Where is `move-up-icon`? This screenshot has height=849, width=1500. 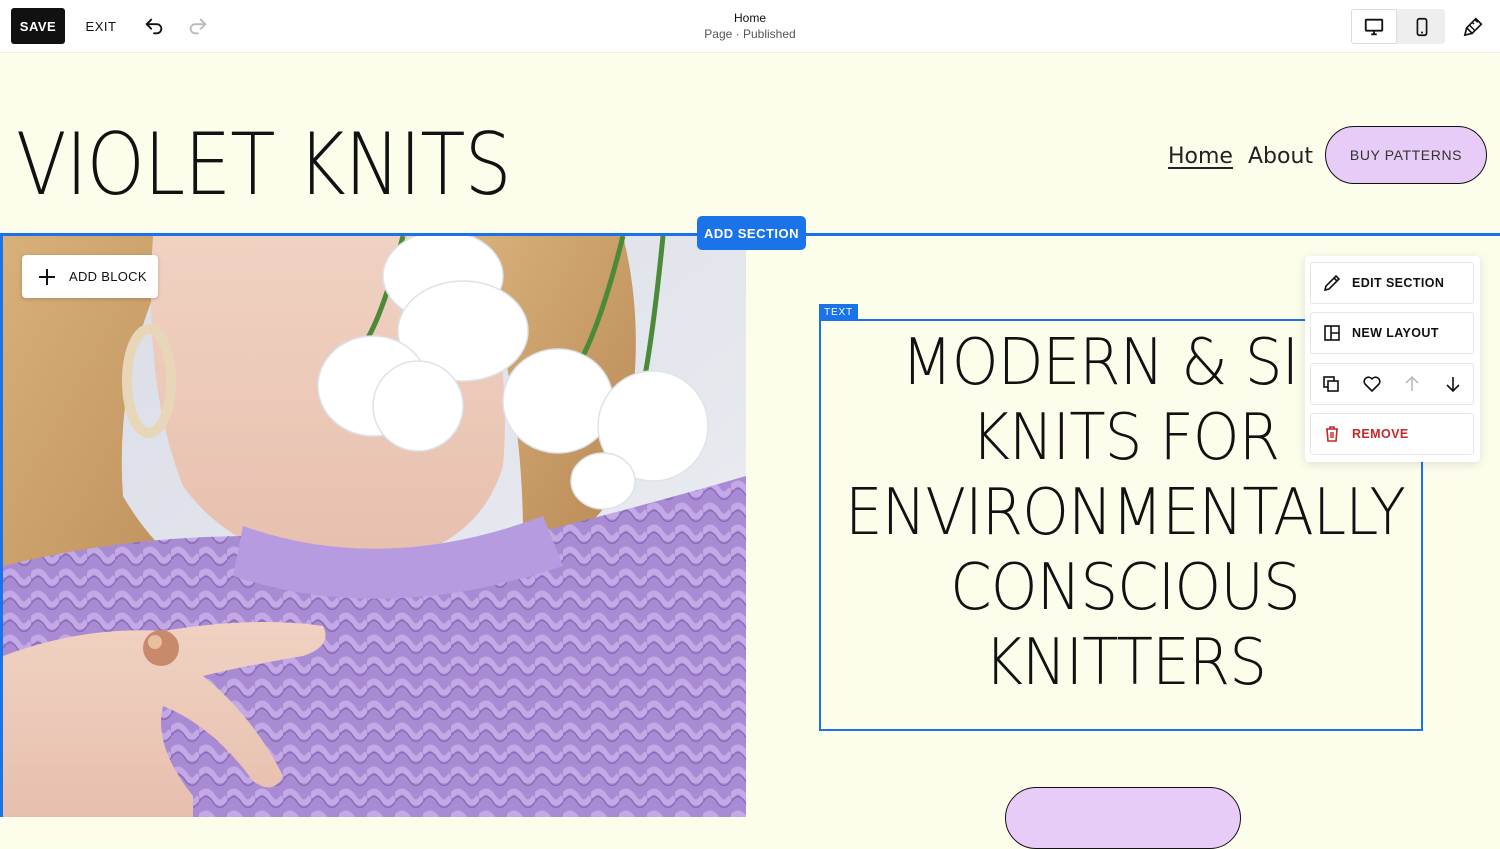 move-up-icon is located at coordinates (1412, 384).